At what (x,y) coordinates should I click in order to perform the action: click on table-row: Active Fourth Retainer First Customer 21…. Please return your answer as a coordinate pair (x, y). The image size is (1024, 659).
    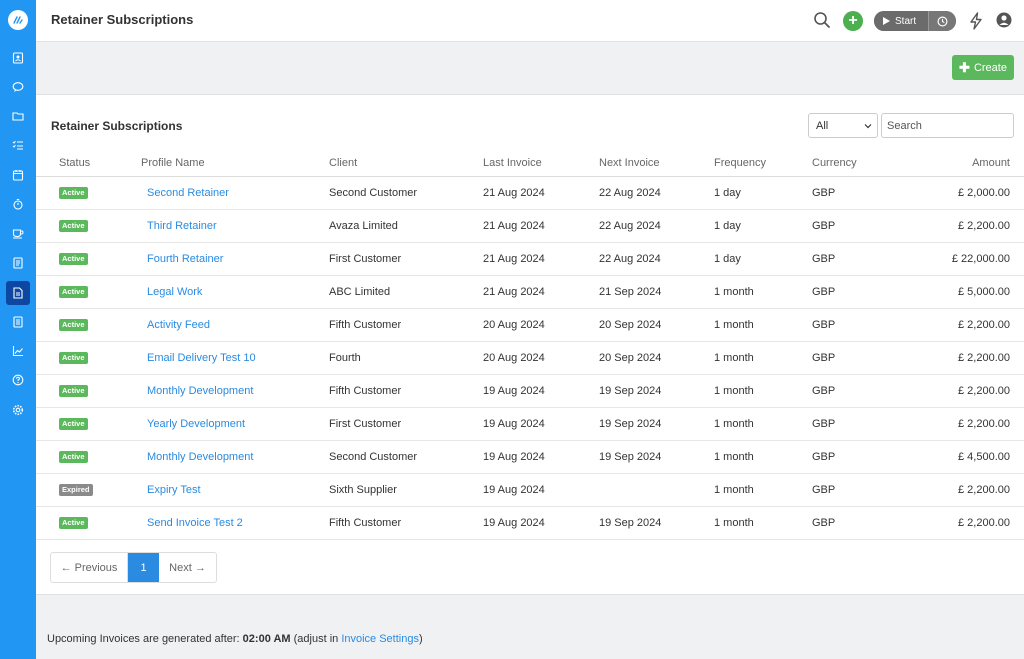
    Looking at the image, I should click on (530, 259).